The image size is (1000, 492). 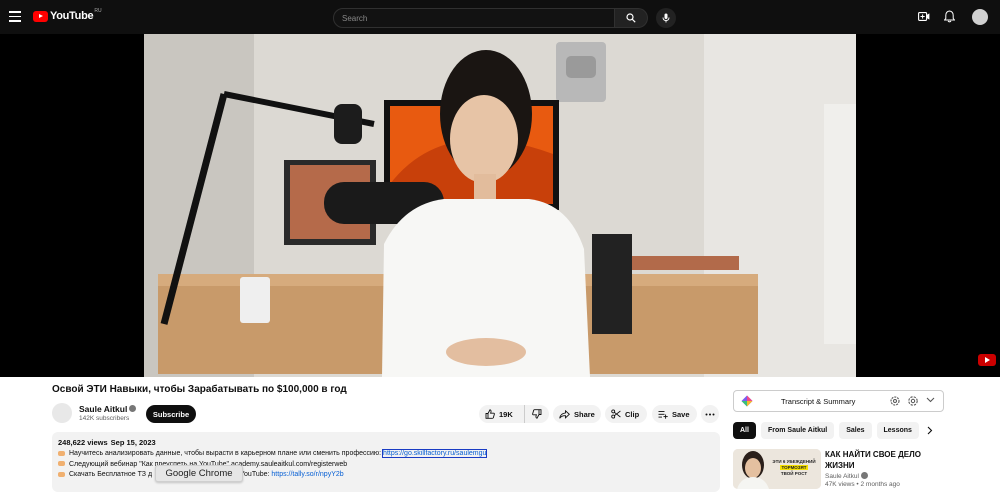 I want to click on recommended-video-channel: Saule Aitkul, so click(x=846, y=476).